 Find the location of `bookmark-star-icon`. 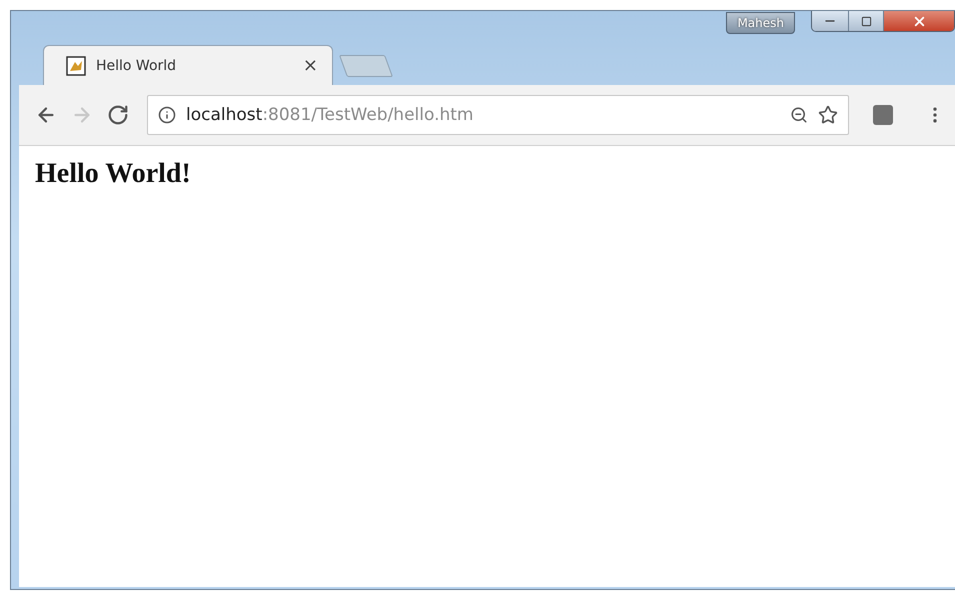

bookmark-star-icon is located at coordinates (828, 115).